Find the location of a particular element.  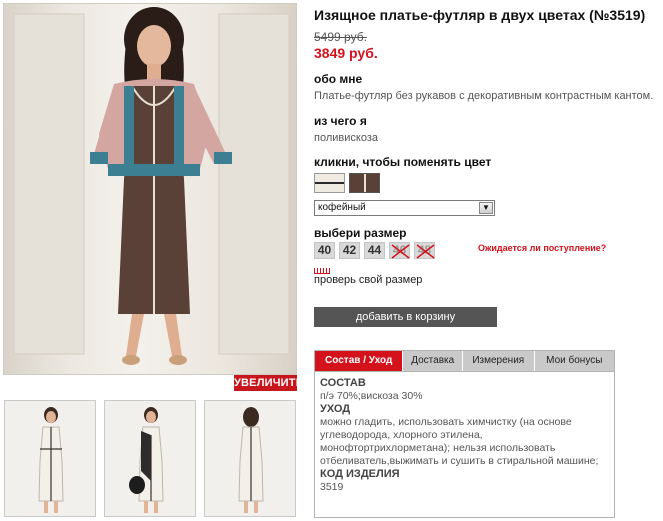

composition-heading: СОСТАВ is located at coordinates (343, 383).